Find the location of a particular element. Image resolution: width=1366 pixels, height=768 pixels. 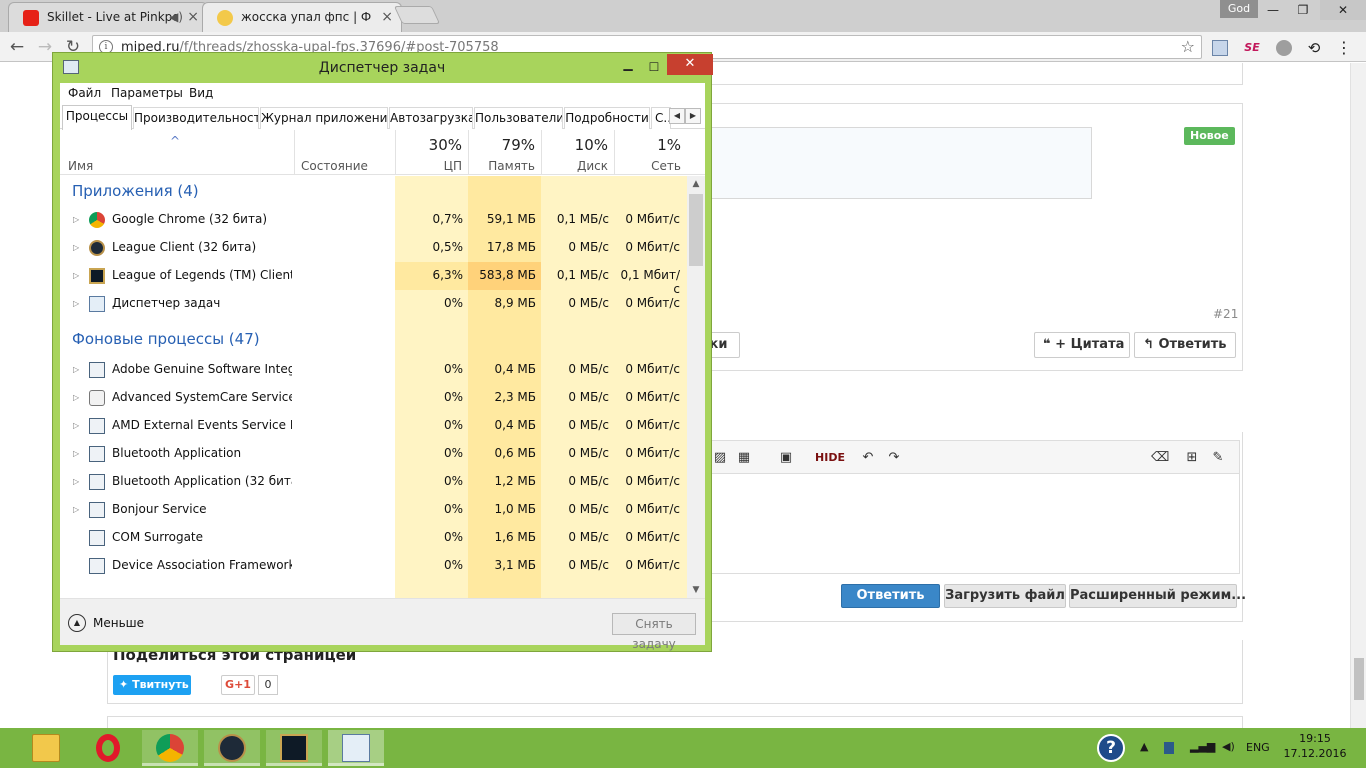

page-scroll-thumb is located at coordinates (1359, 679).